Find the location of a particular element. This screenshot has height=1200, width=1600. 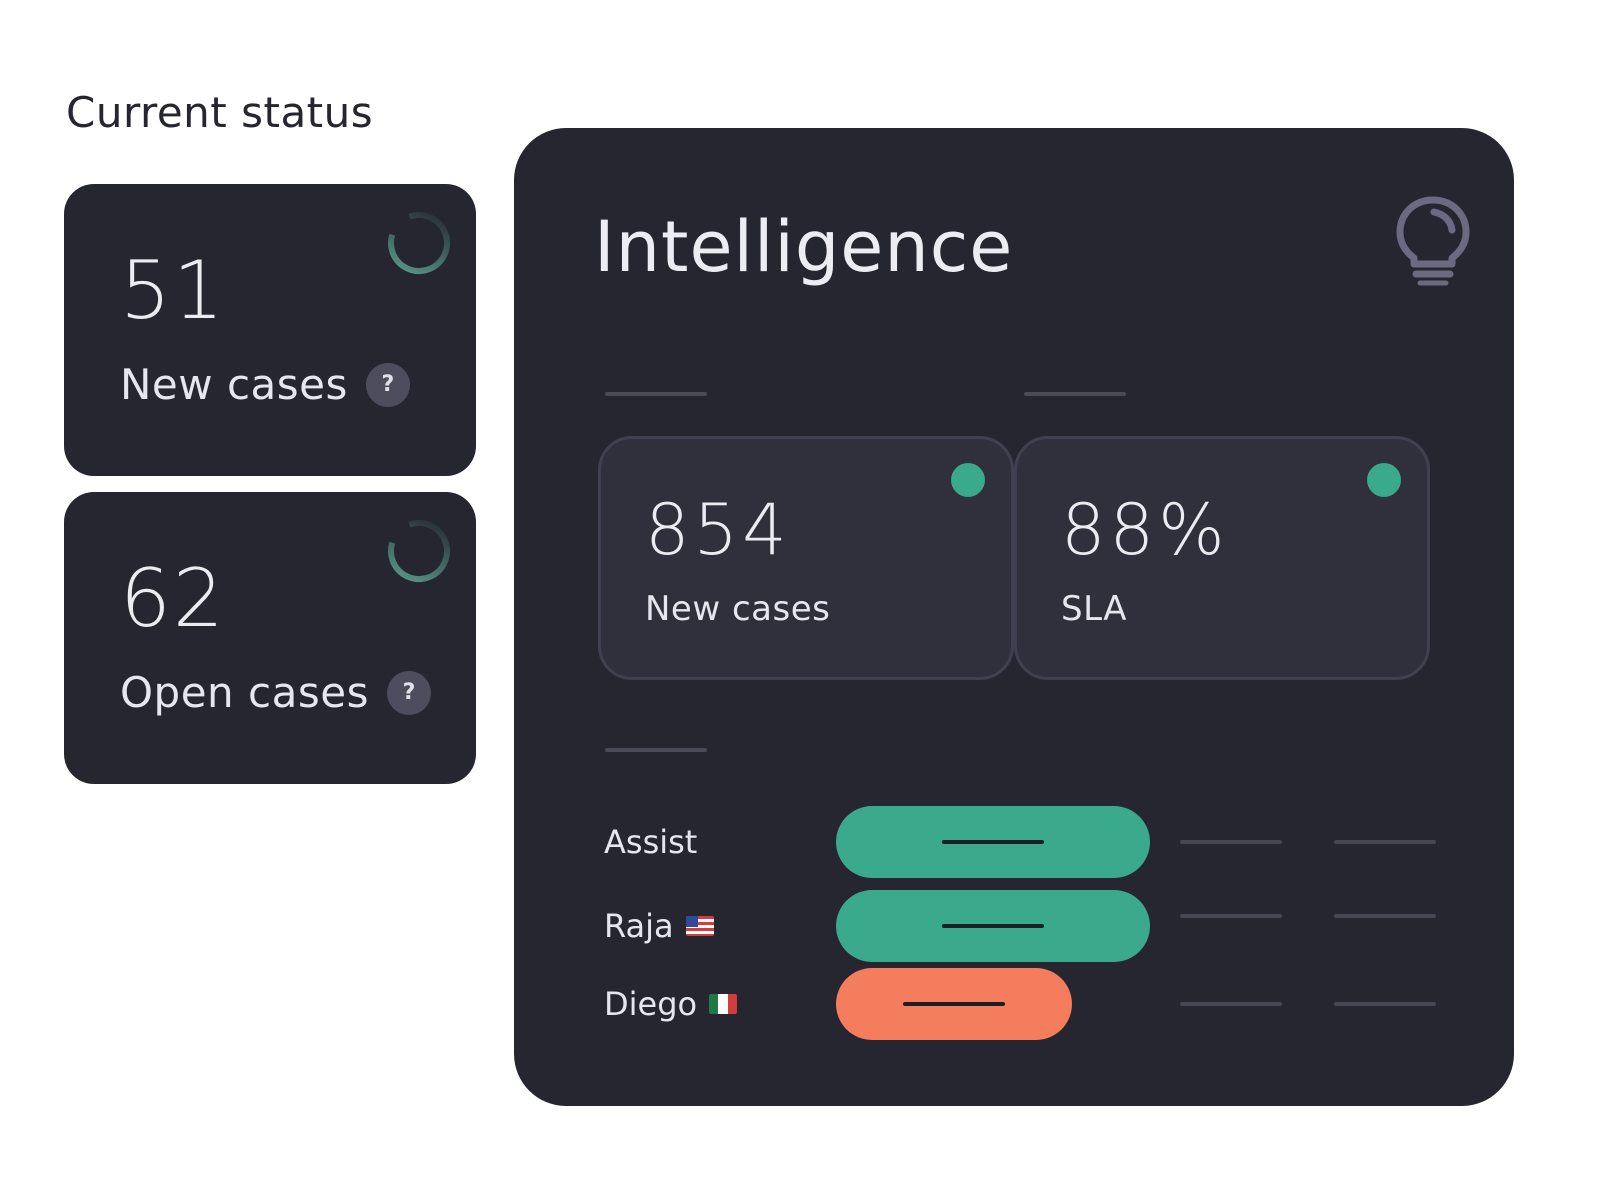

agent-row-assist: Assist is located at coordinates (1034, 842).